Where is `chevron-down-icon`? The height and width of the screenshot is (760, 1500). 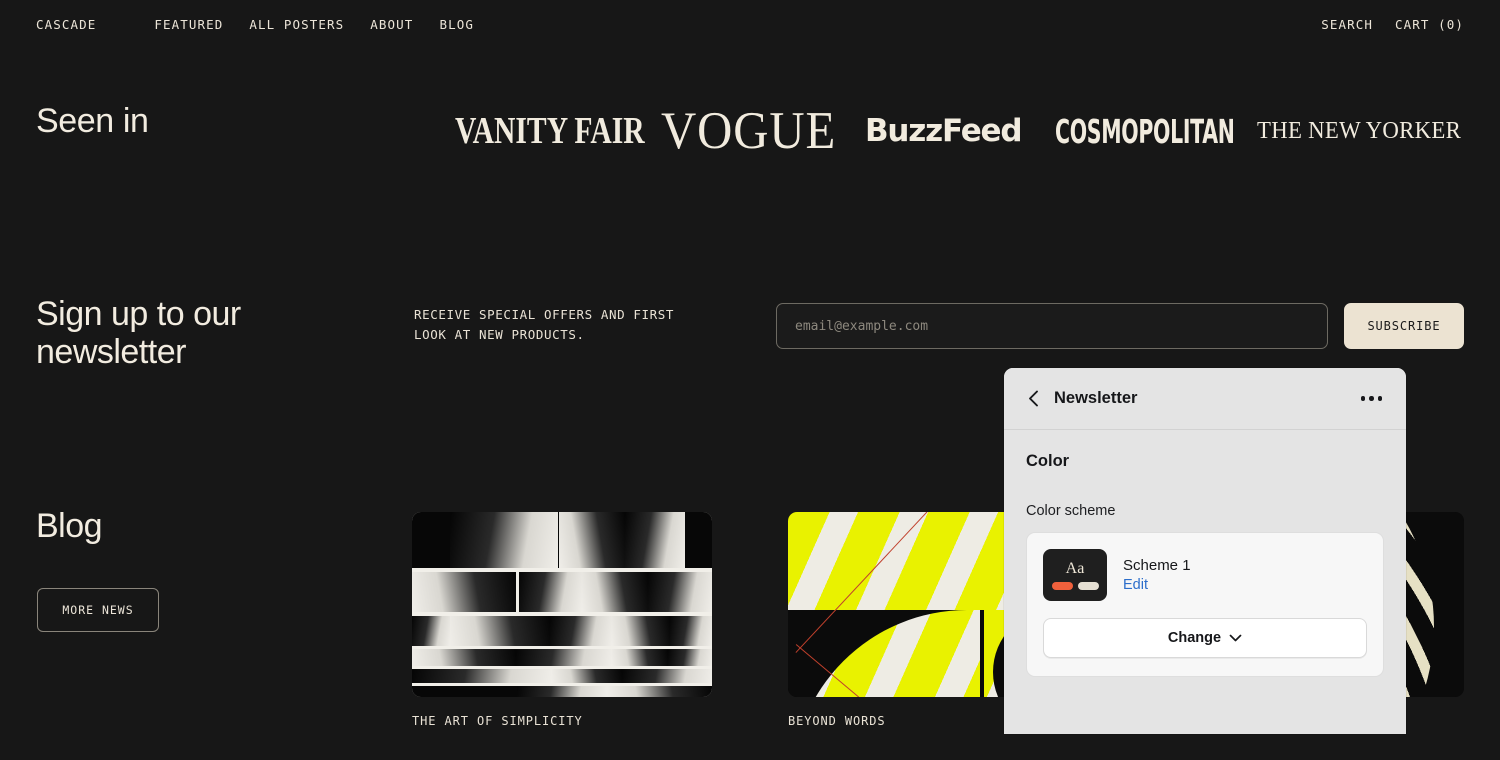 chevron-down-icon is located at coordinates (1235, 638).